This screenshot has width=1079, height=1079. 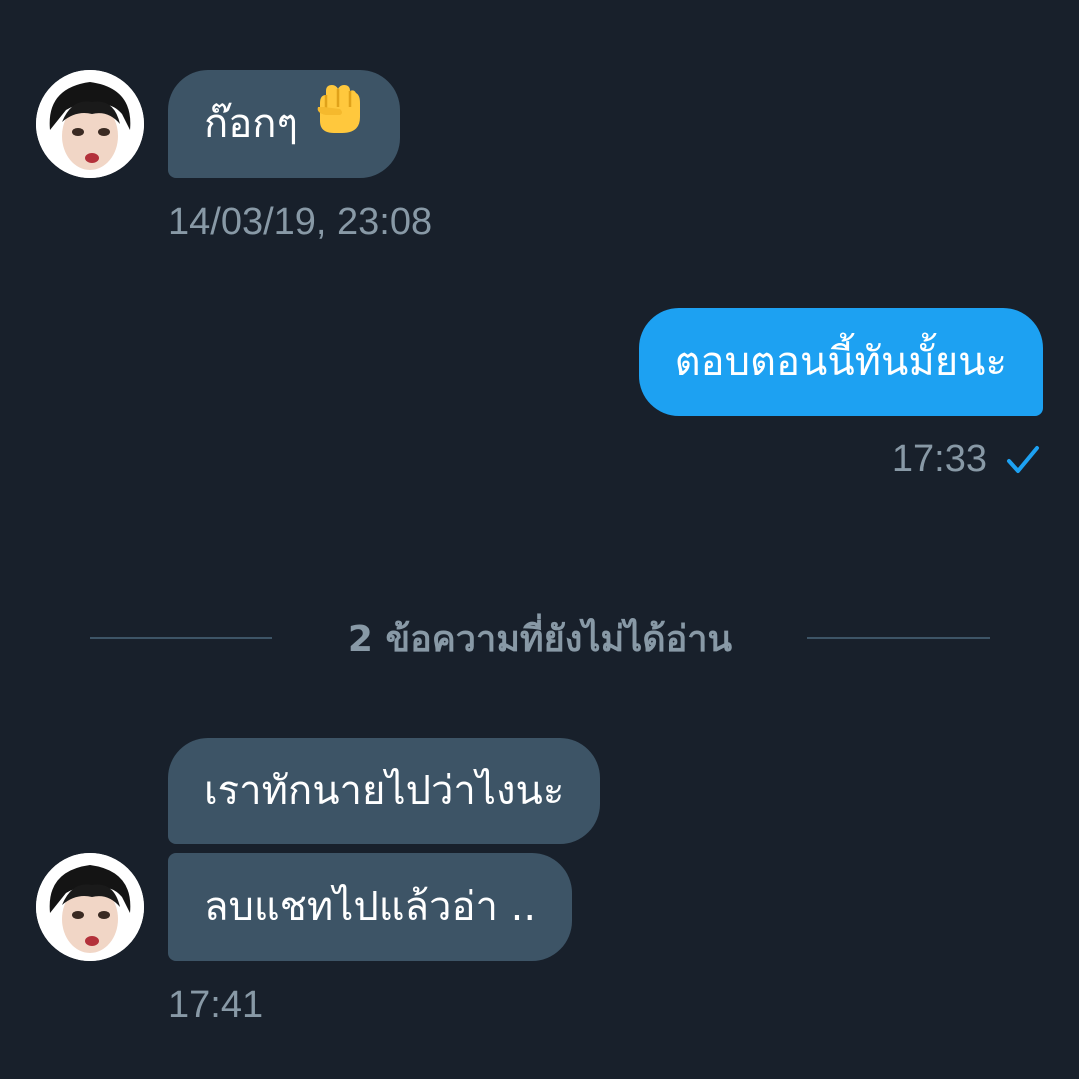 I want to click on incoming-message-bubble: เราทักนายไปว่าไงนะ, so click(x=384, y=791).